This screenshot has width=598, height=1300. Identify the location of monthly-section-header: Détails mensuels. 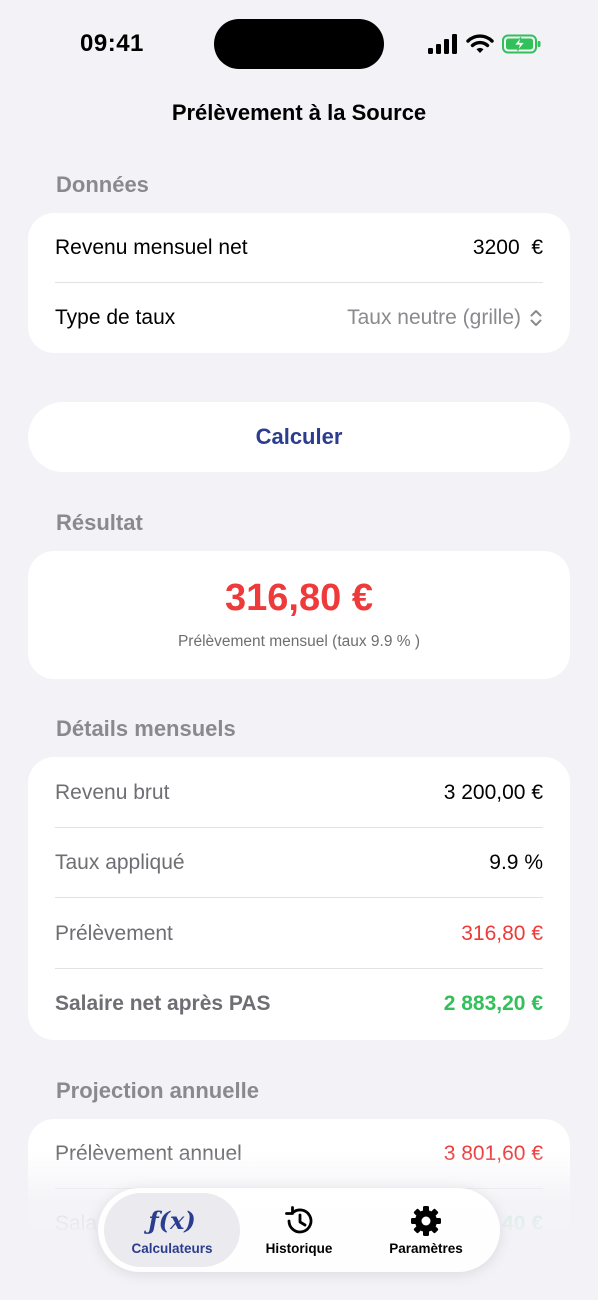
(146, 728).